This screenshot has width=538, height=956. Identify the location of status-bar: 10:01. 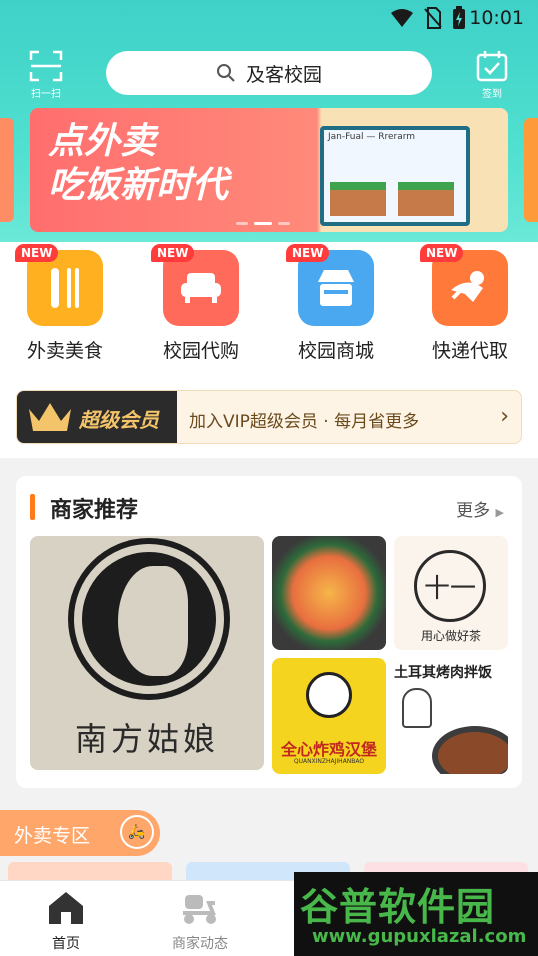
(269, 18).